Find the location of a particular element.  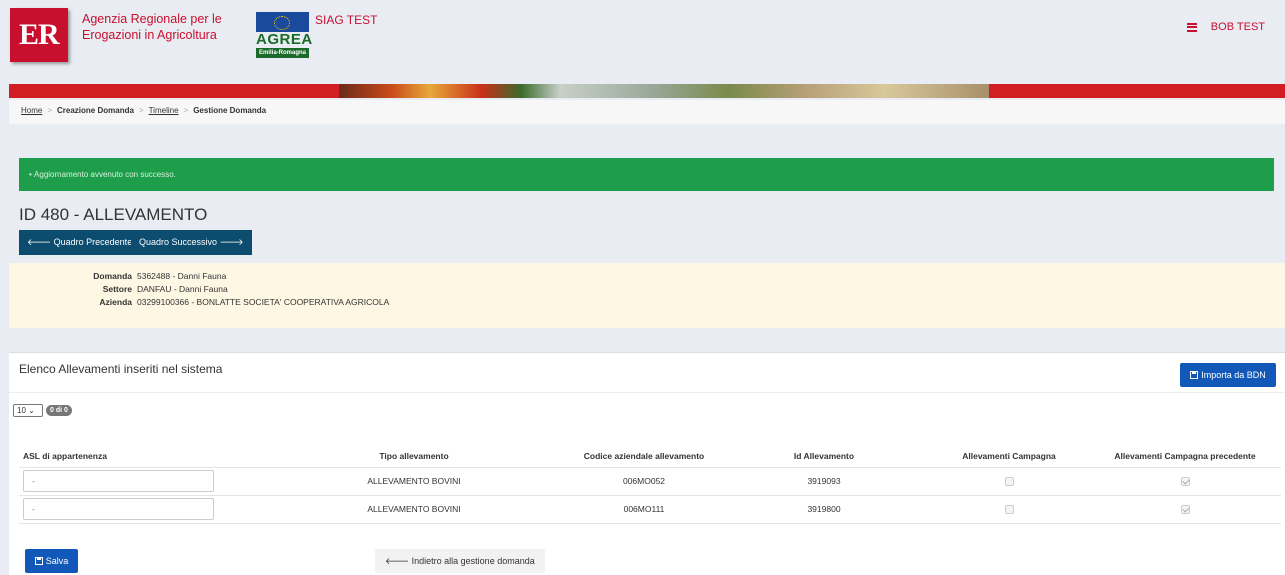

agrea-logo: AGREA Emilia-Romagna is located at coordinates (284, 35).